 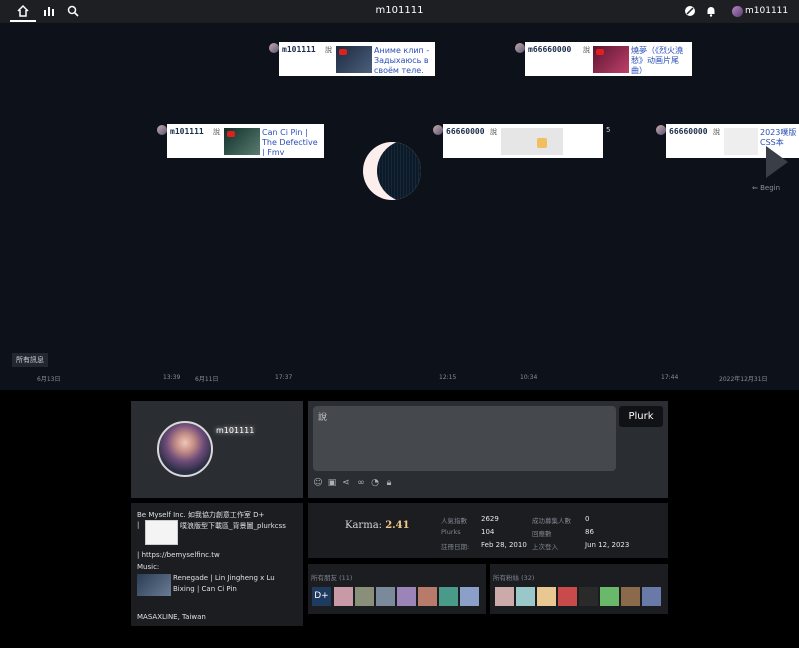 What do you see at coordinates (361, 483) in the screenshot?
I see `mask-icon: ∞` at bounding box center [361, 483].